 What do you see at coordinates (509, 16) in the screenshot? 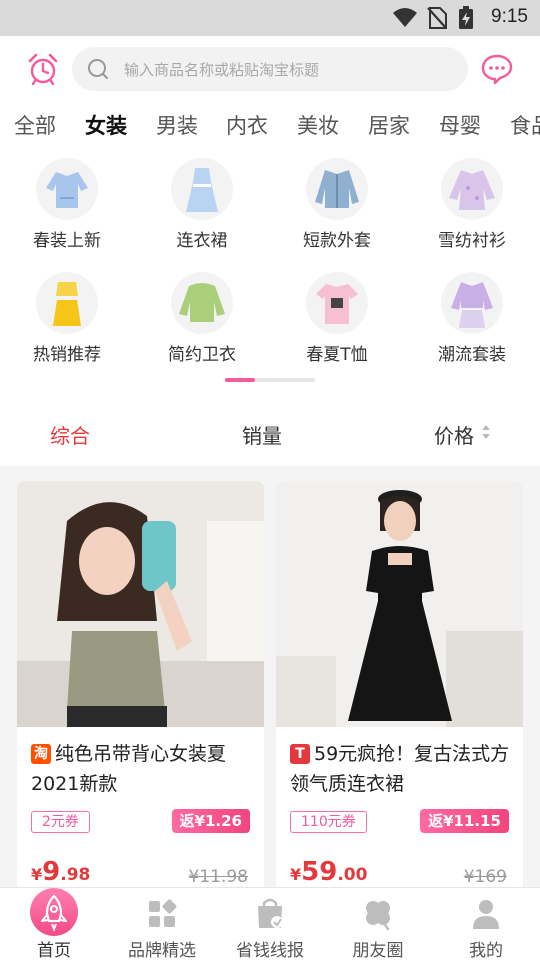
I see `status-time: 9:15` at bounding box center [509, 16].